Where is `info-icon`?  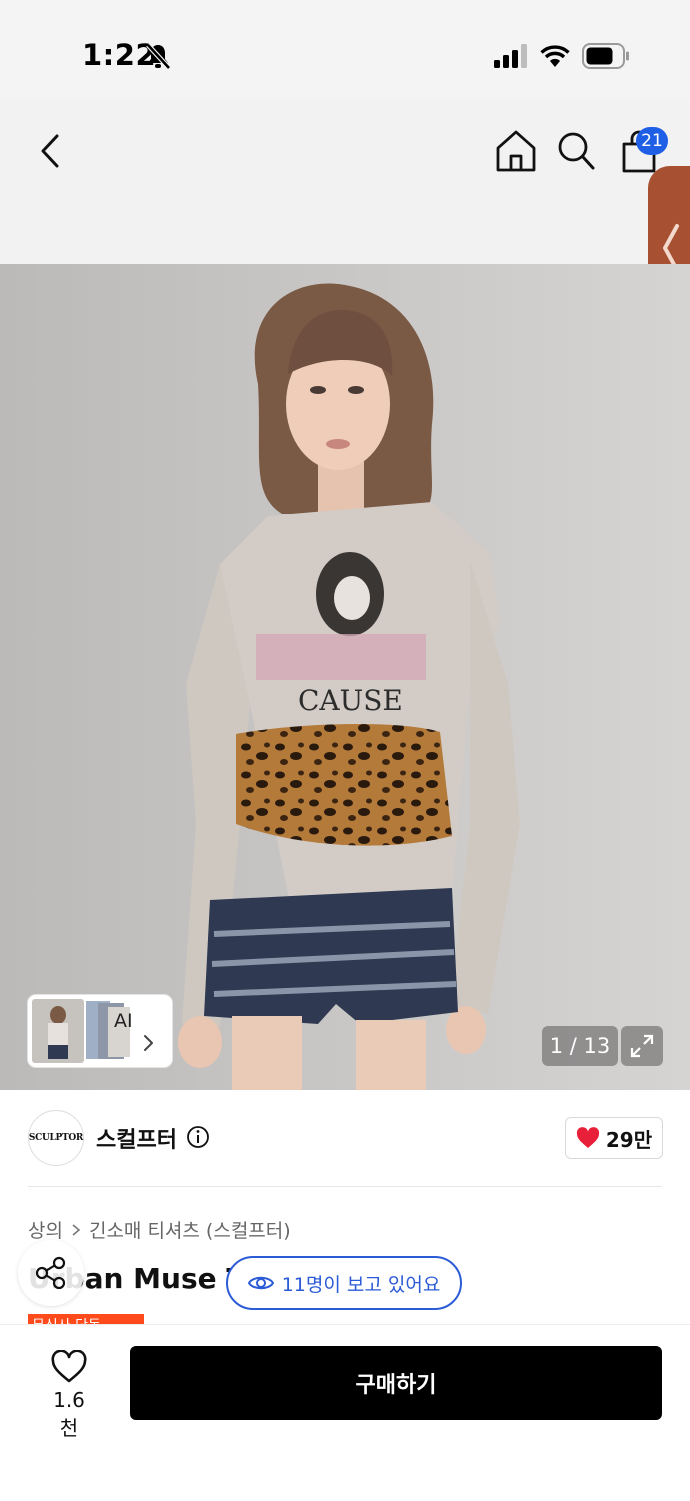 info-icon is located at coordinates (198, 1139).